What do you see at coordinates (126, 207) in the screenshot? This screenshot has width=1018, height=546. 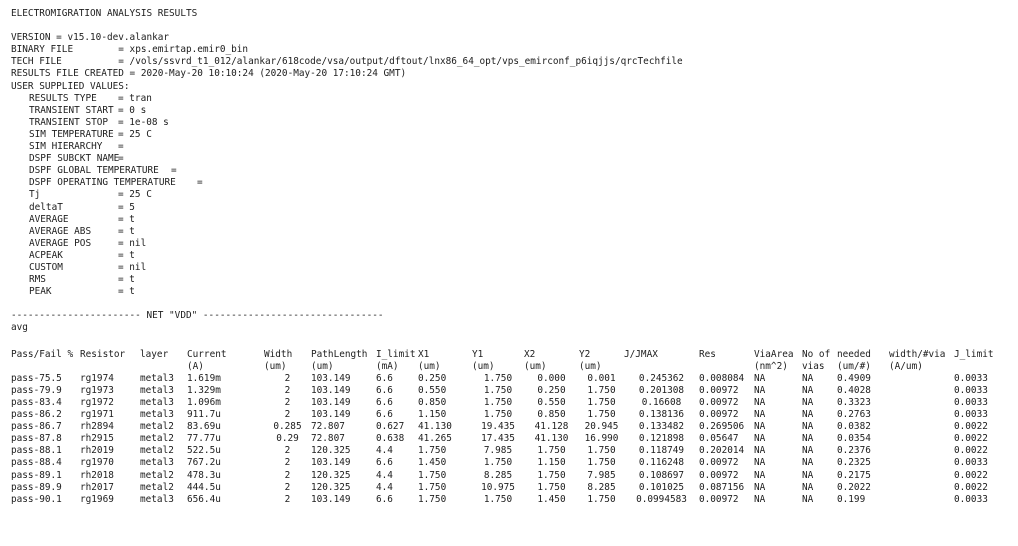 I see `user-value-value: = 5` at bounding box center [126, 207].